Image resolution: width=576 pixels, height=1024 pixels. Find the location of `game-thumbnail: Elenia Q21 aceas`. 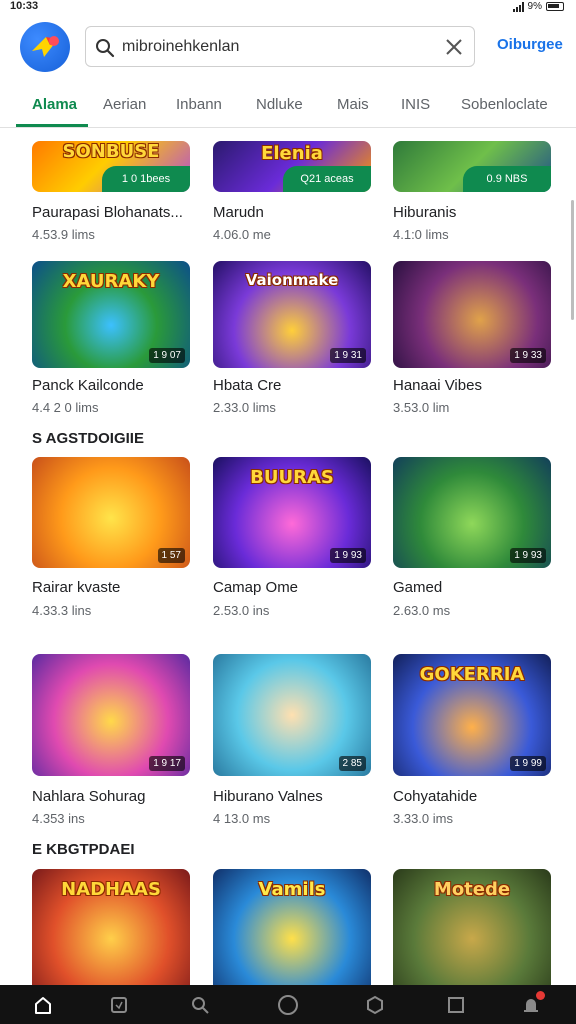

game-thumbnail: Elenia Q21 aceas is located at coordinates (292, 166).